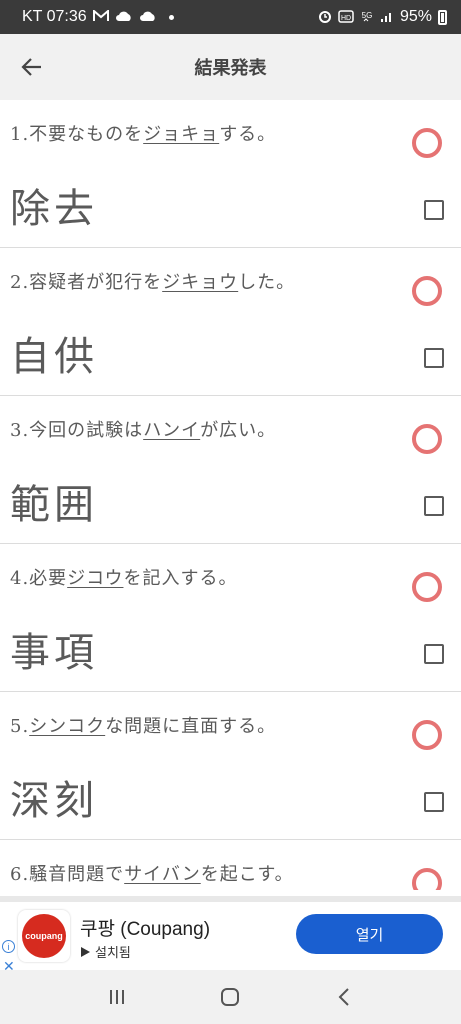  Describe the element at coordinates (54, 653) in the screenshot. I see `answer-kanji: 事項` at that location.